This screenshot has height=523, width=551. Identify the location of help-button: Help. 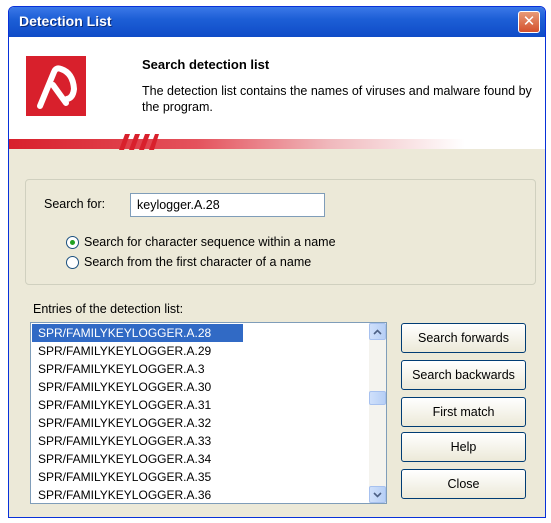
(463, 447).